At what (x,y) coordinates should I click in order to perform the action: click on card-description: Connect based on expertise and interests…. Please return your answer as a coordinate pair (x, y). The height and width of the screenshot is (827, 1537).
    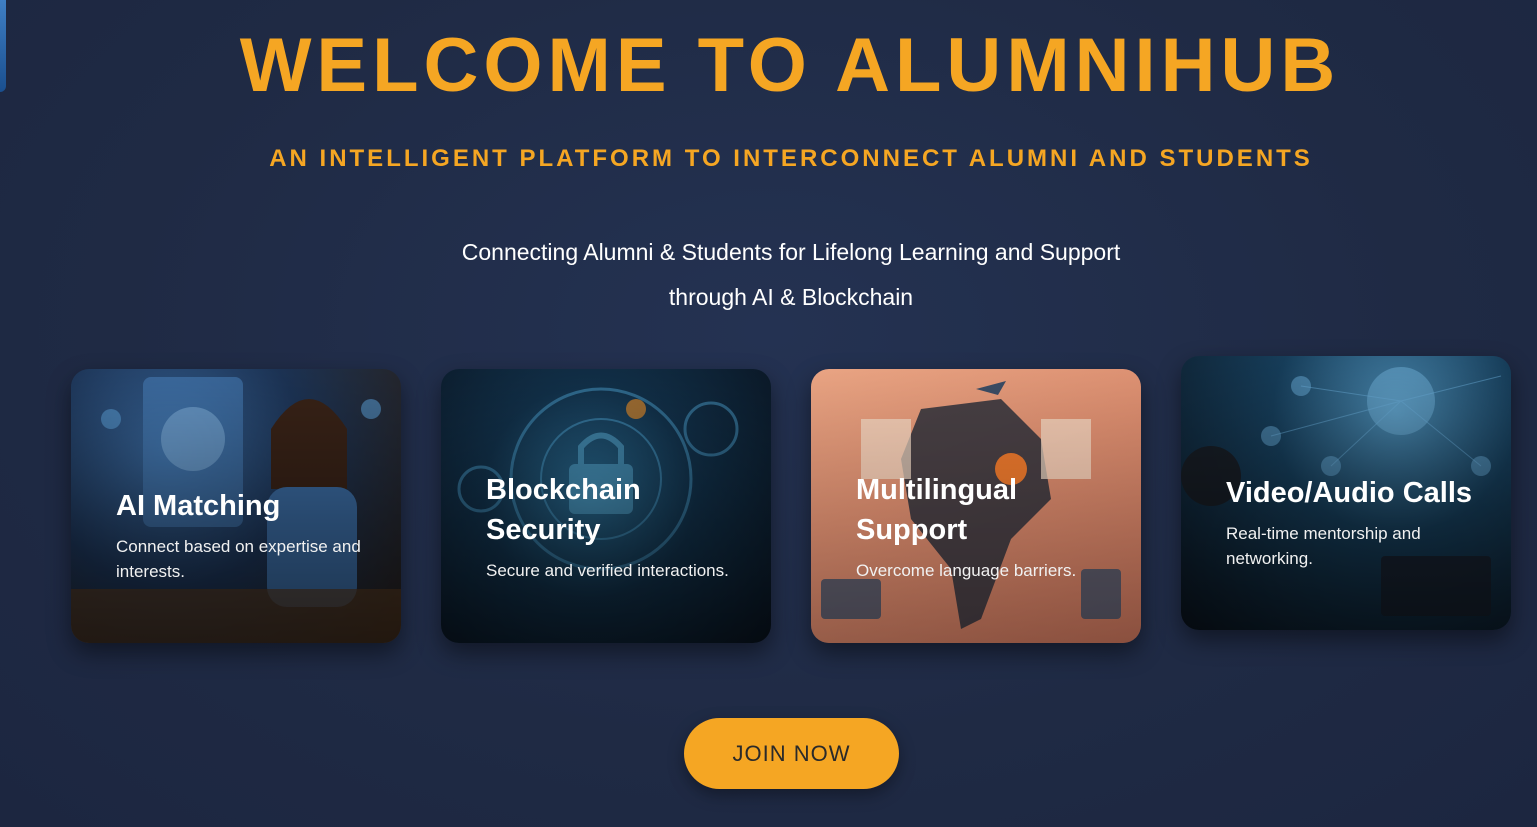
    Looking at the image, I should click on (238, 559).